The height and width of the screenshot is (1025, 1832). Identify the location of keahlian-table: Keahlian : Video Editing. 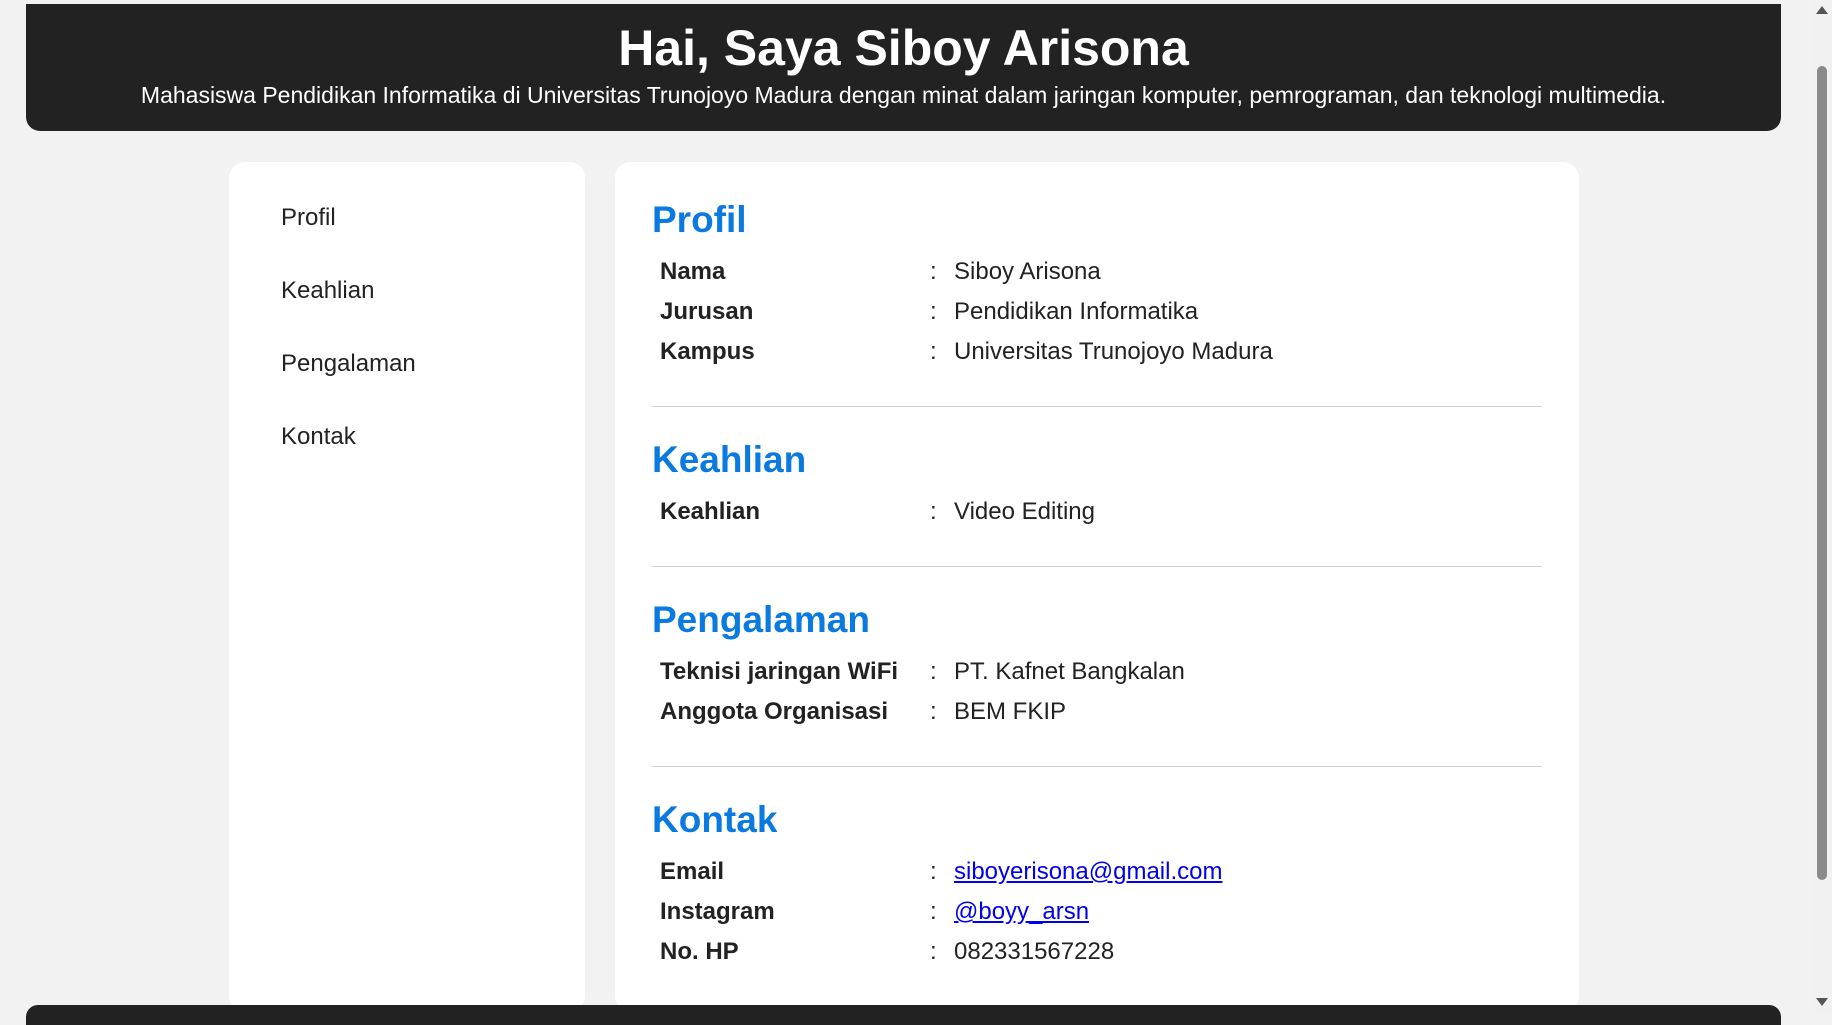
(877, 512).